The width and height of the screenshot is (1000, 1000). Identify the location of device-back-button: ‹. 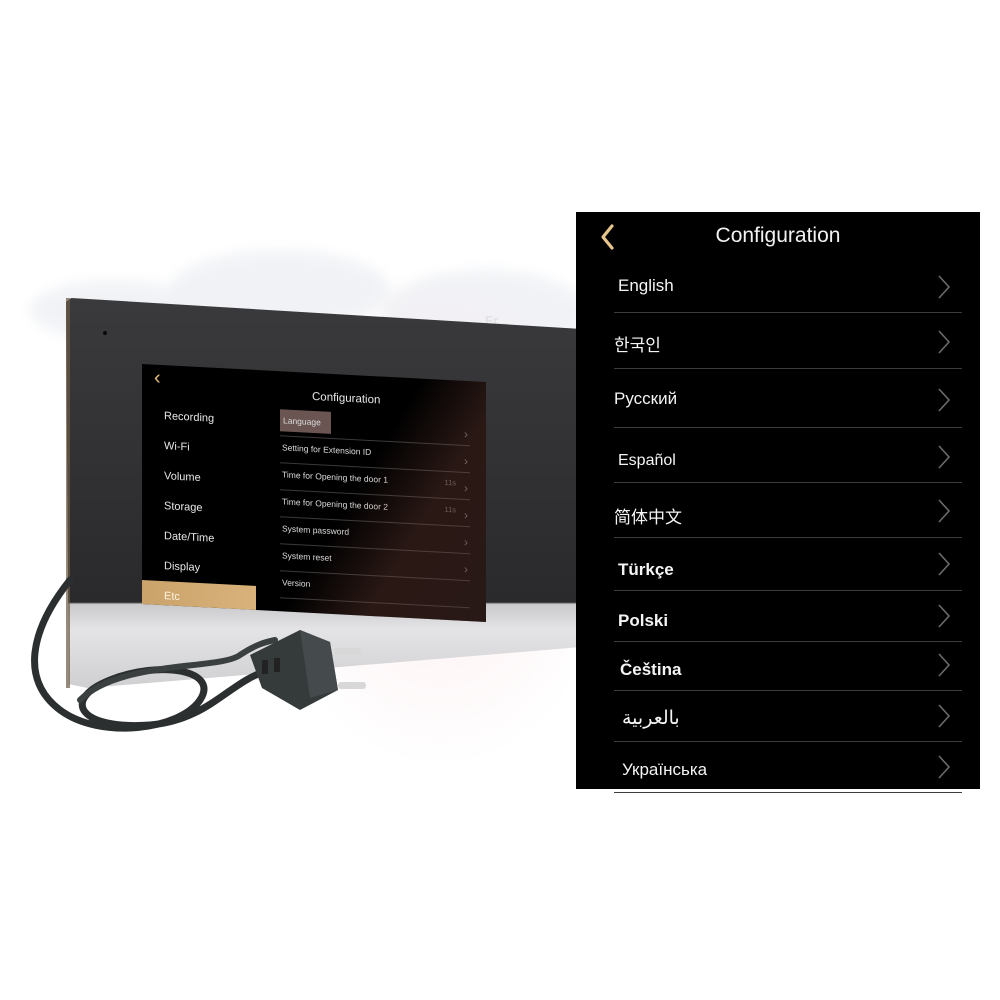
(157, 377).